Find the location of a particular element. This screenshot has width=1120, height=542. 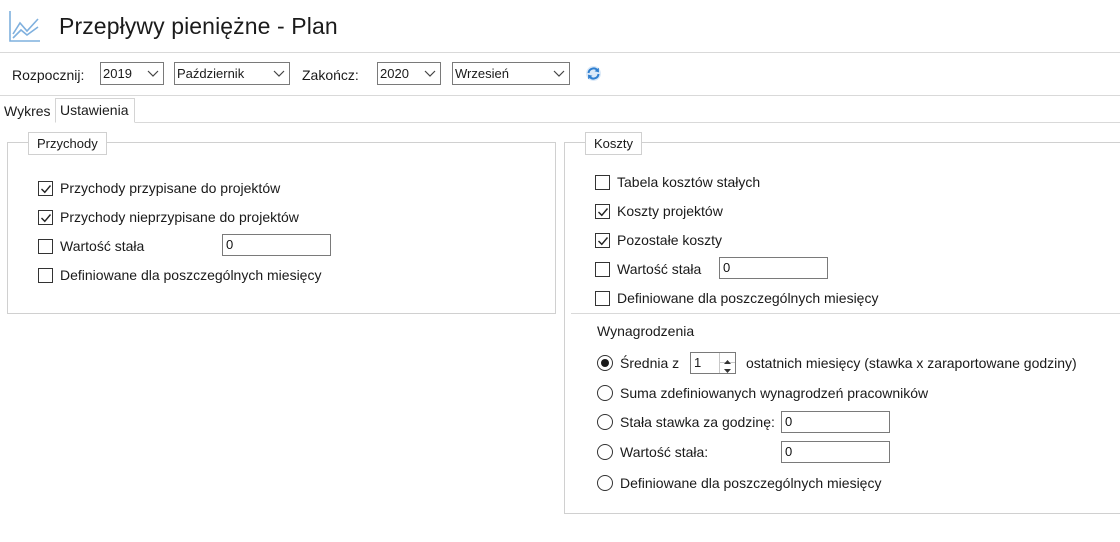

costs-fixed-checkbox: Wartość stała is located at coordinates (648, 269).